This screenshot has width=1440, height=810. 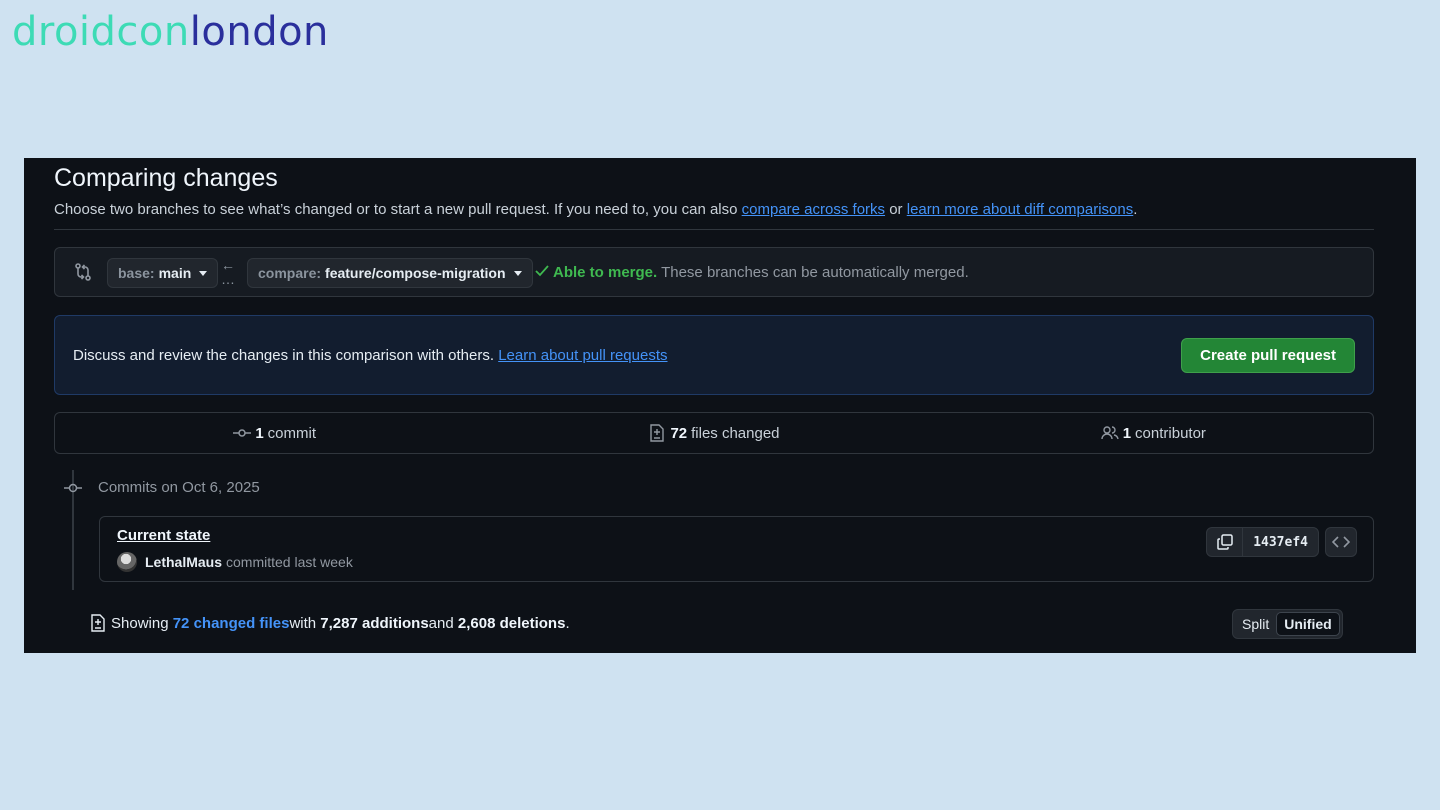 What do you see at coordinates (605, 272) in the screenshot?
I see `merge-ok: Able to merge.` at bounding box center [605, 272].